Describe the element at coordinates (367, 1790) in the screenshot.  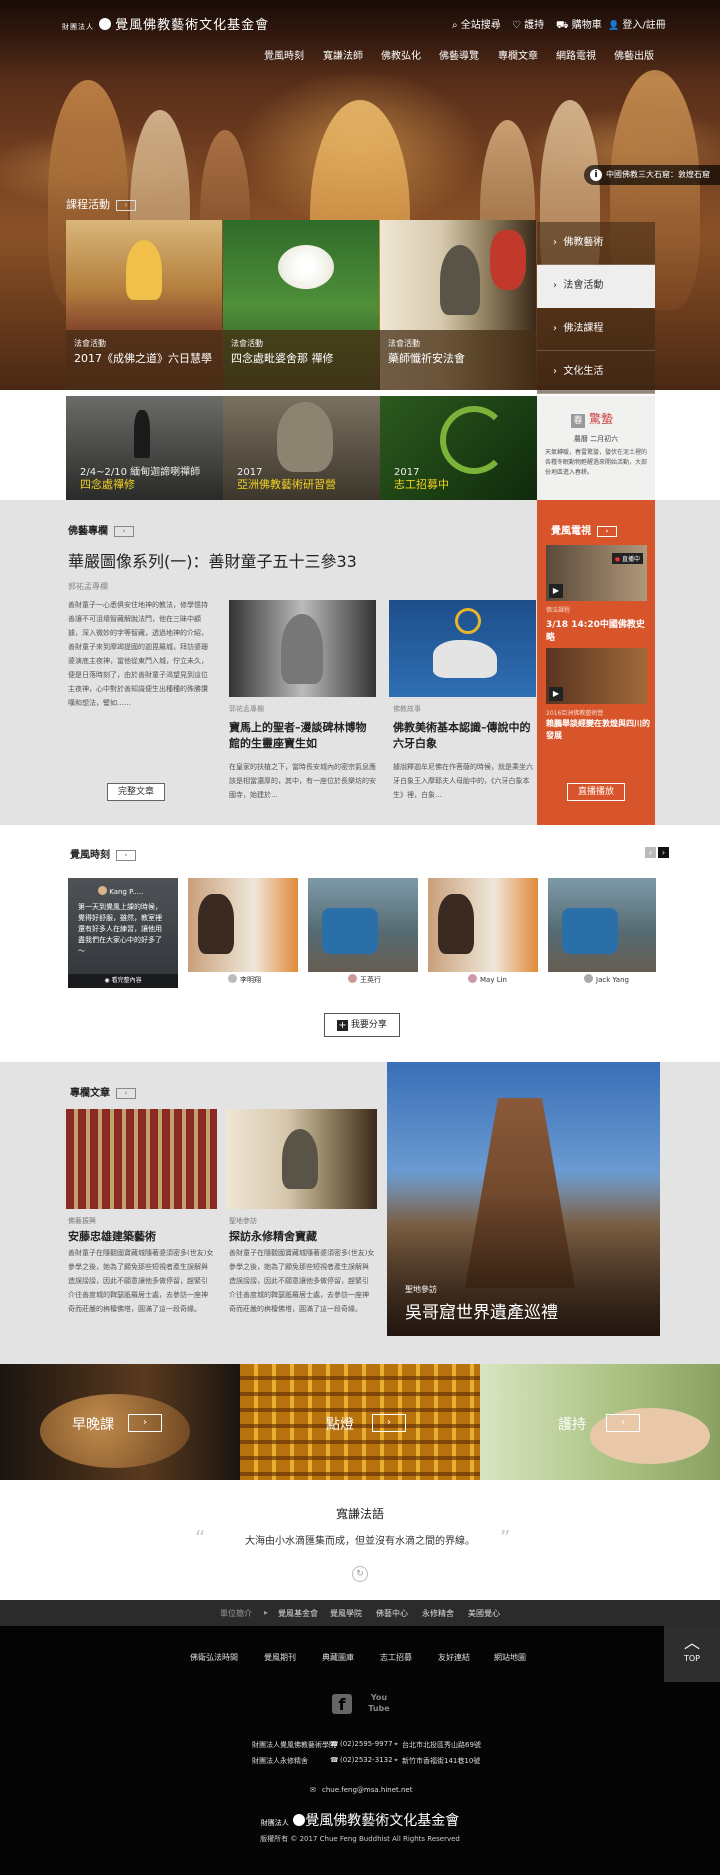
I see `contact-email: chue.feng@msa.hinet.net` at that location.